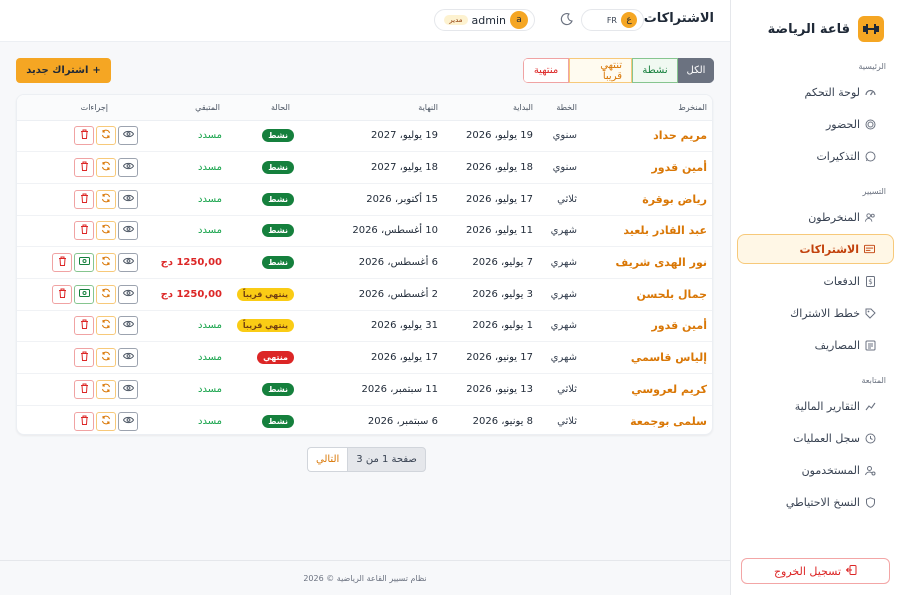 Image resolution: width=900 pixels, height=595 pixels. I want to click on sidebar-item-payments: $ الدفعات, so click(815, 281).